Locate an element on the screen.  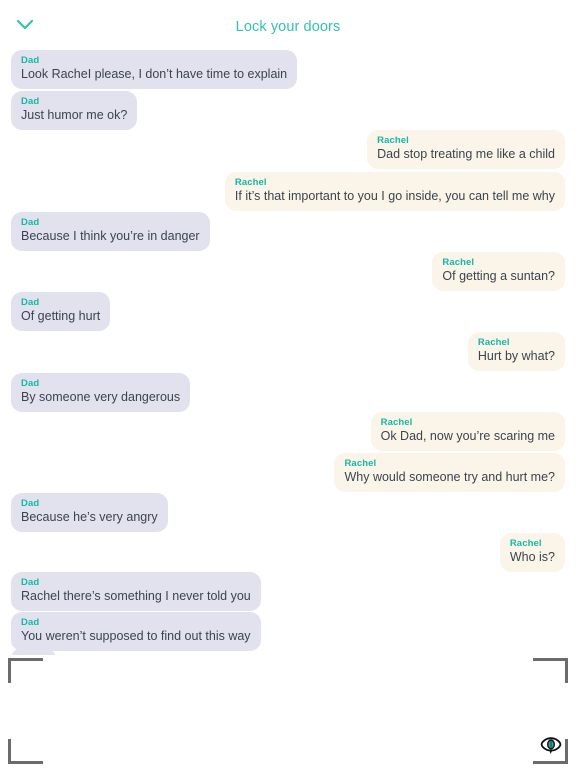
message-row: Dad Of getting hurt is located at coordinates (288, 311).